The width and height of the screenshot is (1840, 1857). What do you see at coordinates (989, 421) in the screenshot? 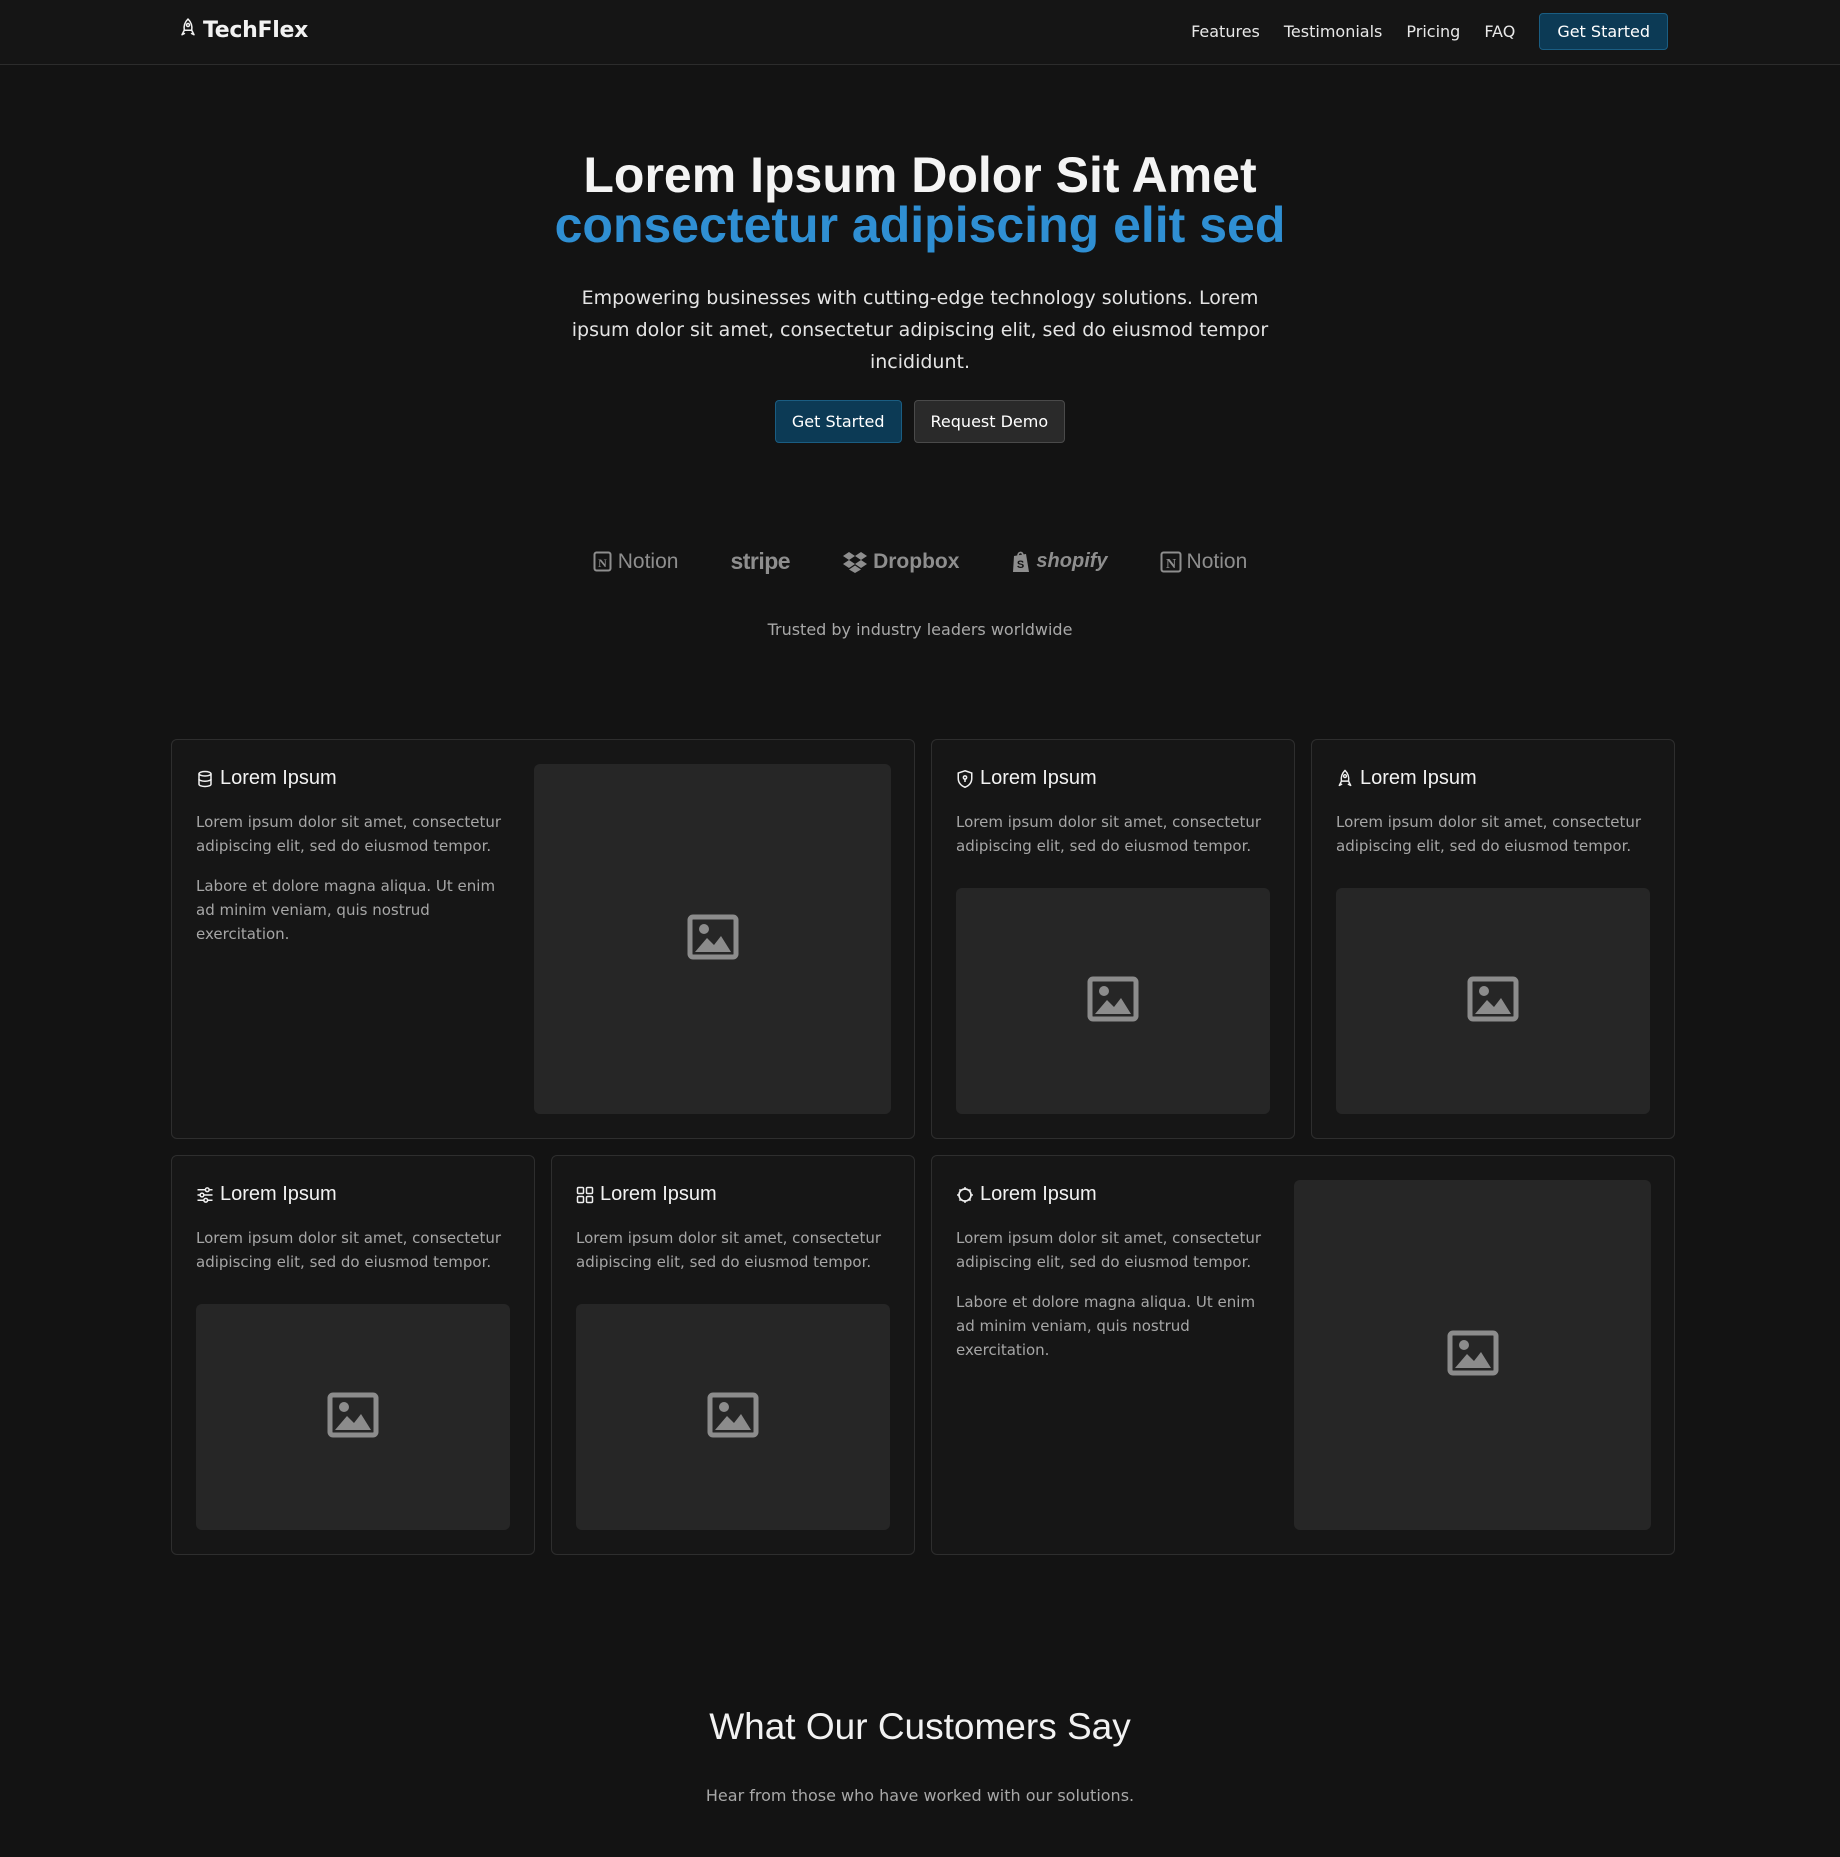
I see `request-demo-button: Request Demo` at bounding box center [989, 421].